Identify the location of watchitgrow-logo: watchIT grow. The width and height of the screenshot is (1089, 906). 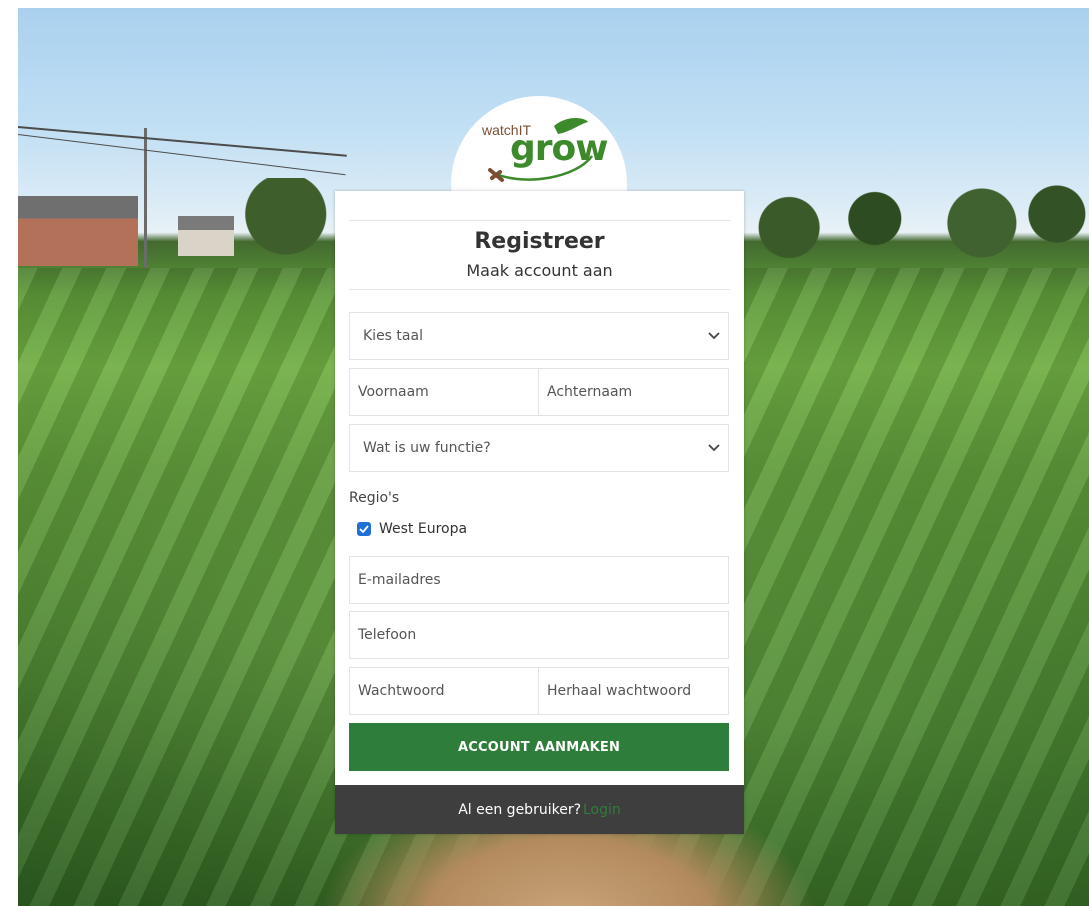
(542, 154).